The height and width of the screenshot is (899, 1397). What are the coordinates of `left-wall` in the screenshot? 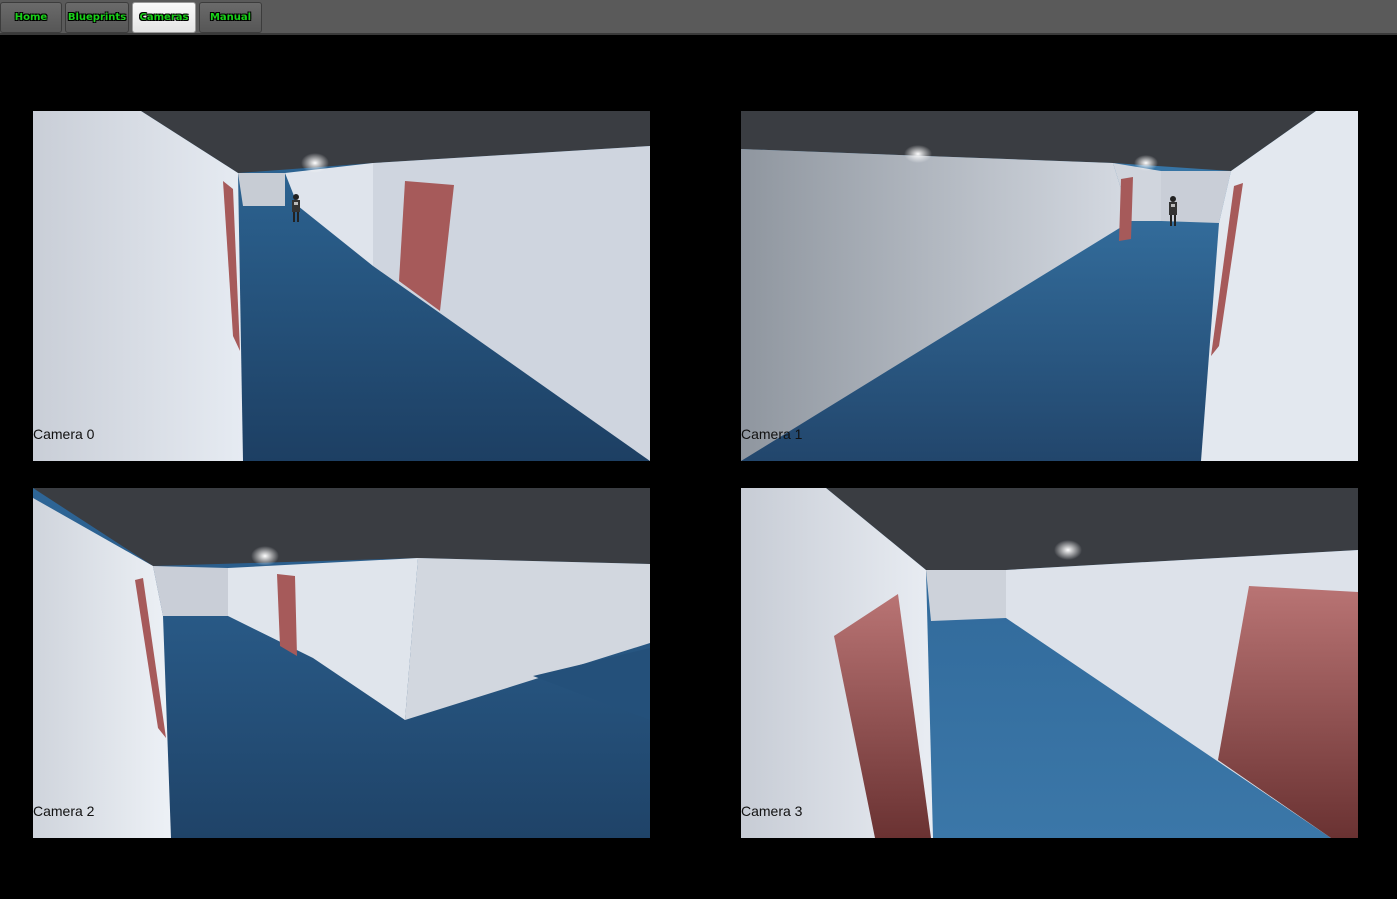 It's located at (138, 286).